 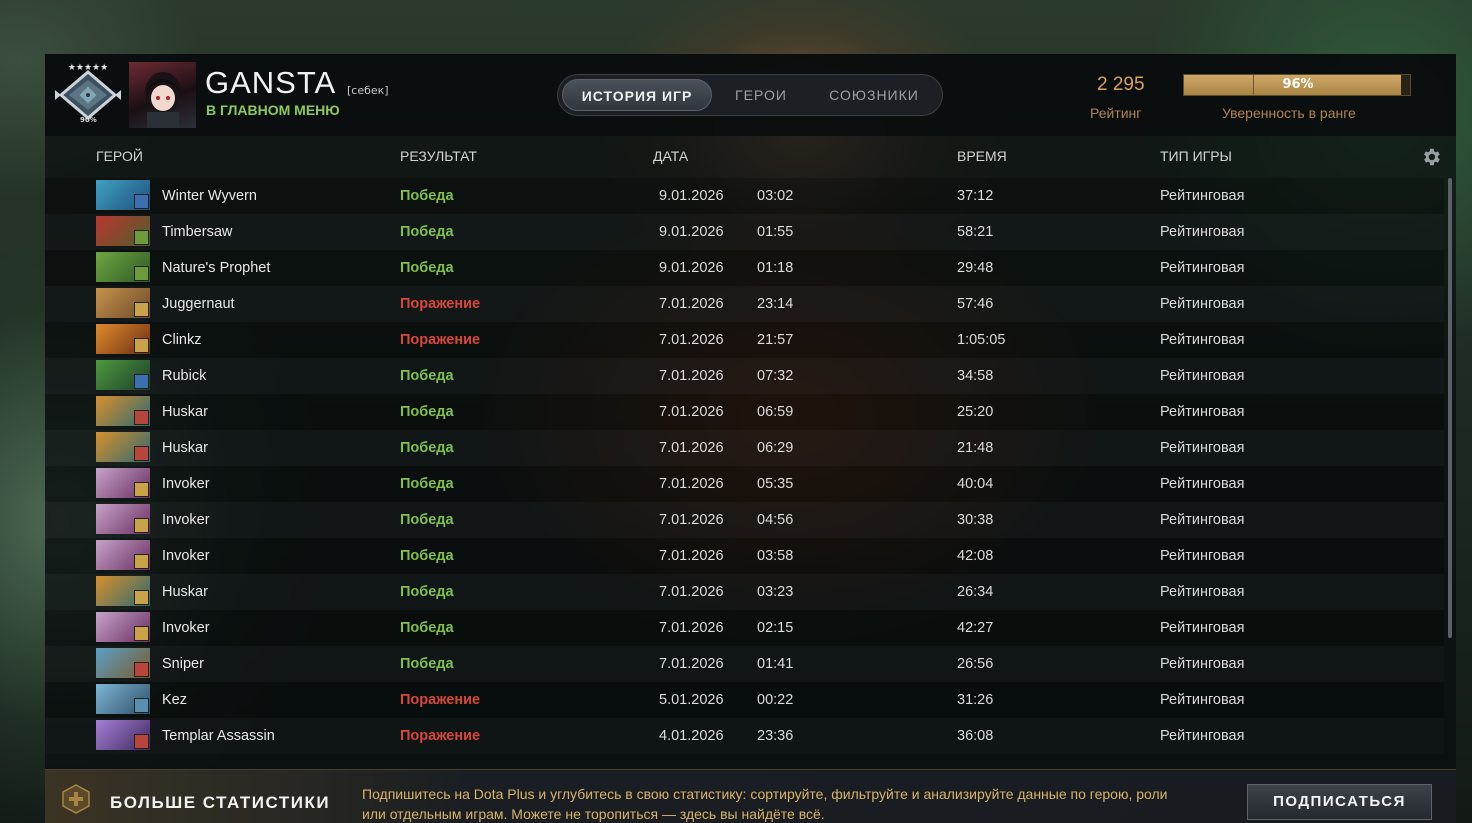 What do you see at coordinates (975, 412) in the screenshot?
I see `match-duration: 25:20` at bounding box center [975, 412].